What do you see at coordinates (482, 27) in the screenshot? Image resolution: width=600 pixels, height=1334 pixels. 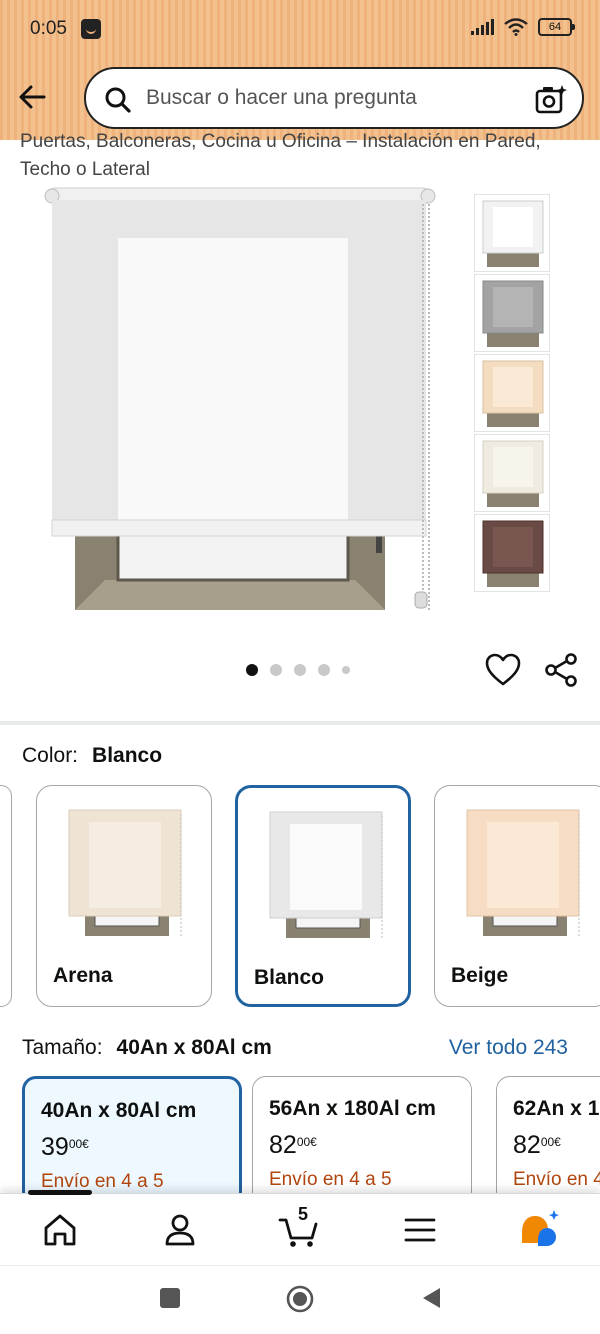 I see `signal-icon` at bounding box center [482, 27].